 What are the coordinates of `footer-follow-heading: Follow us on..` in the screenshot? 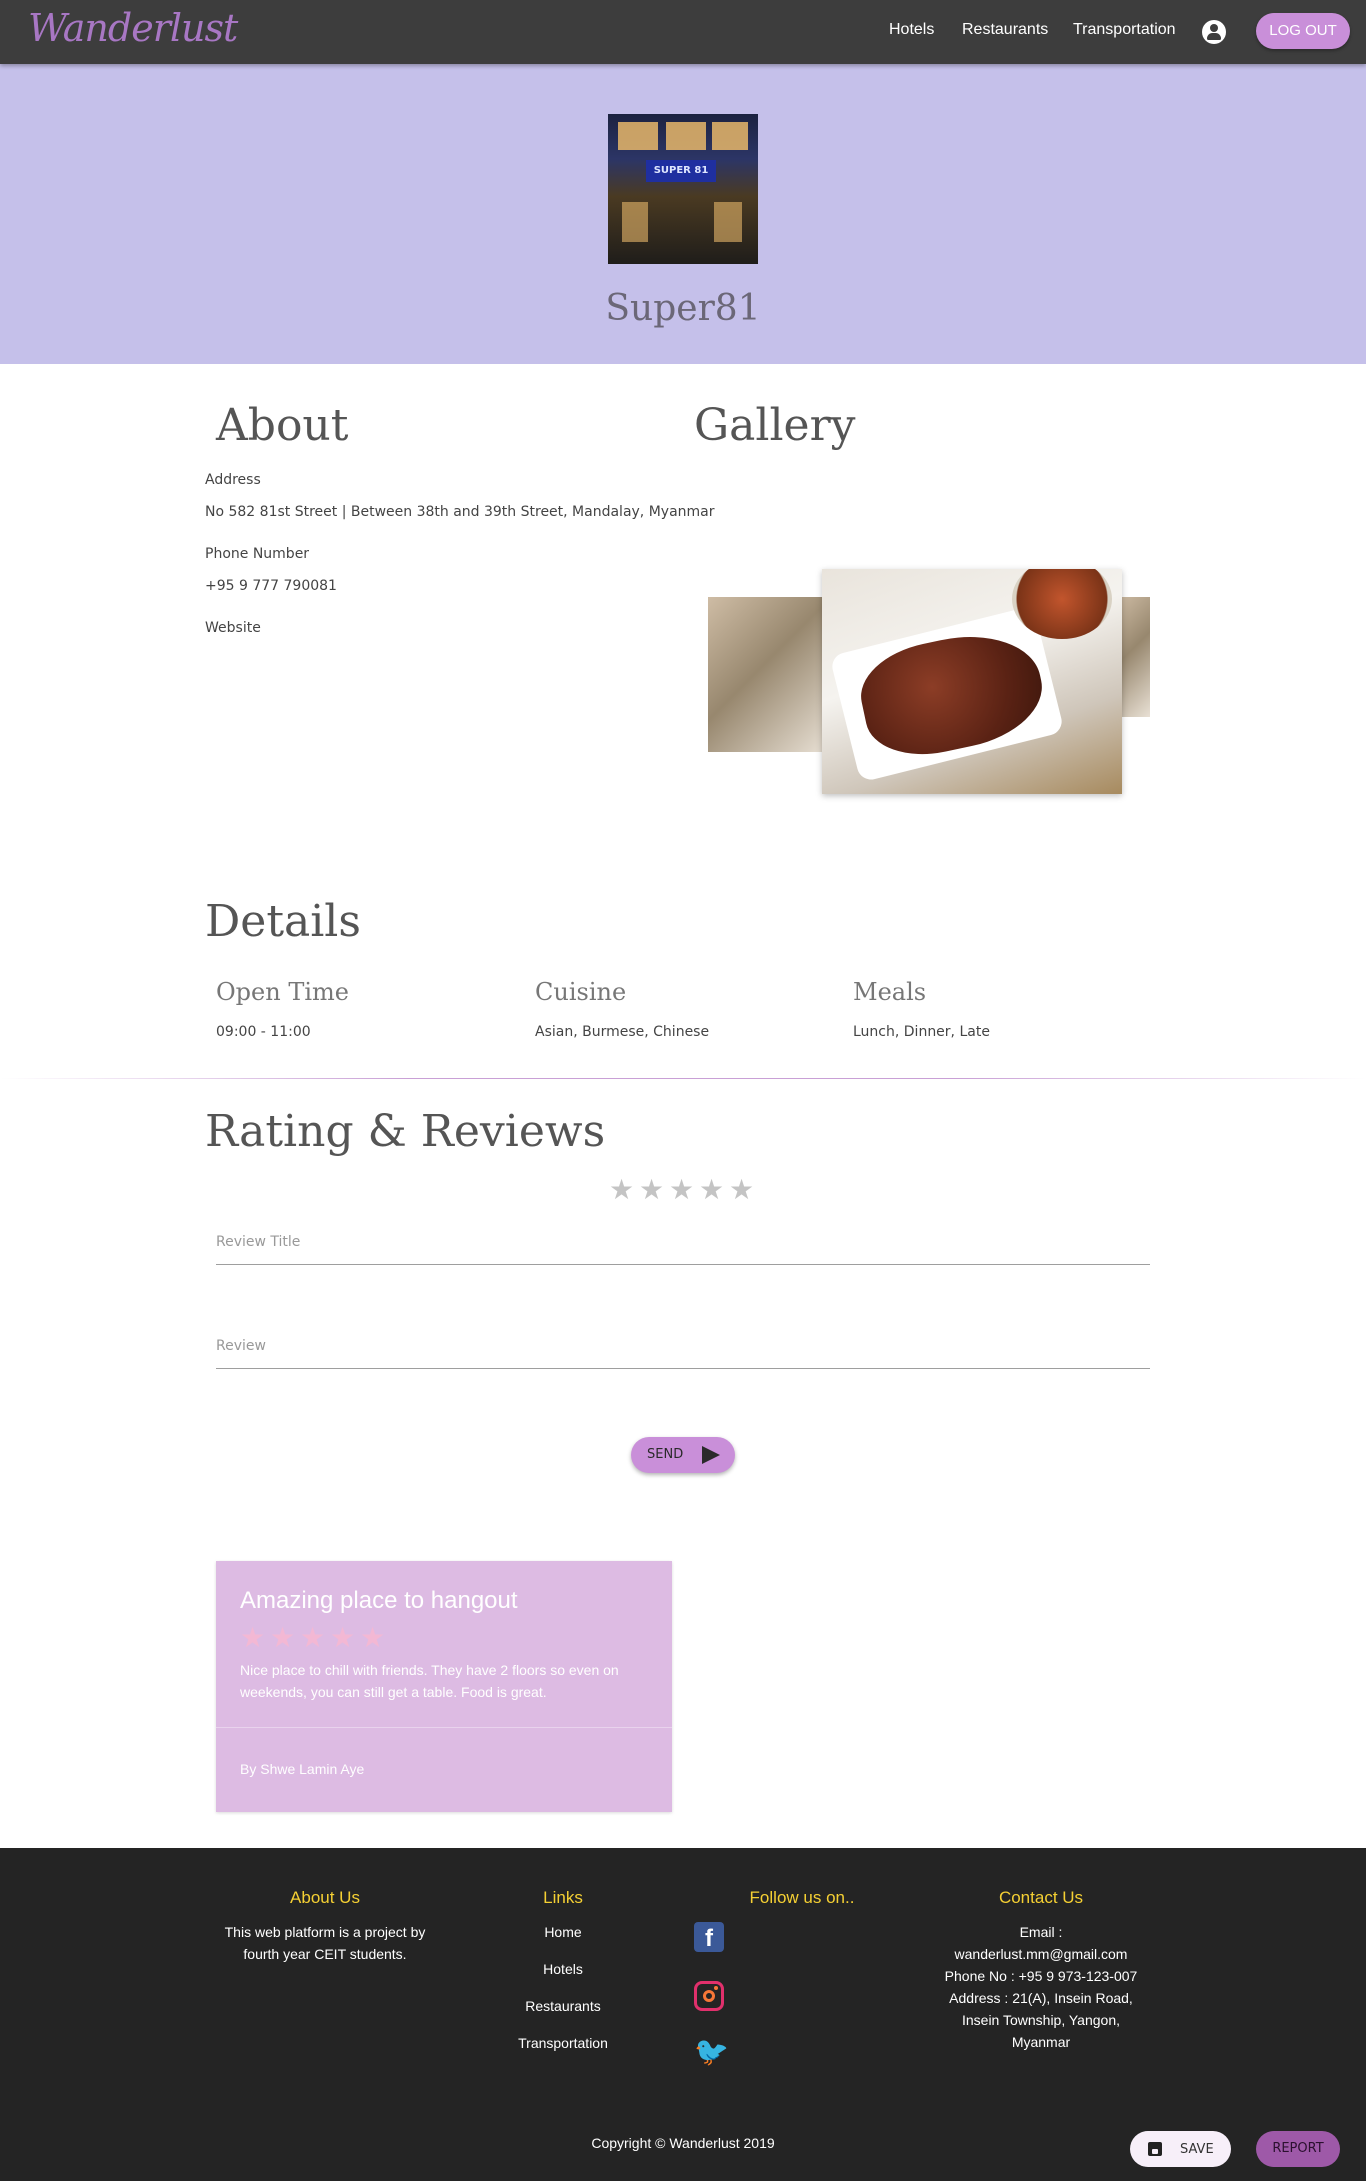 It's located at (802, 1897).